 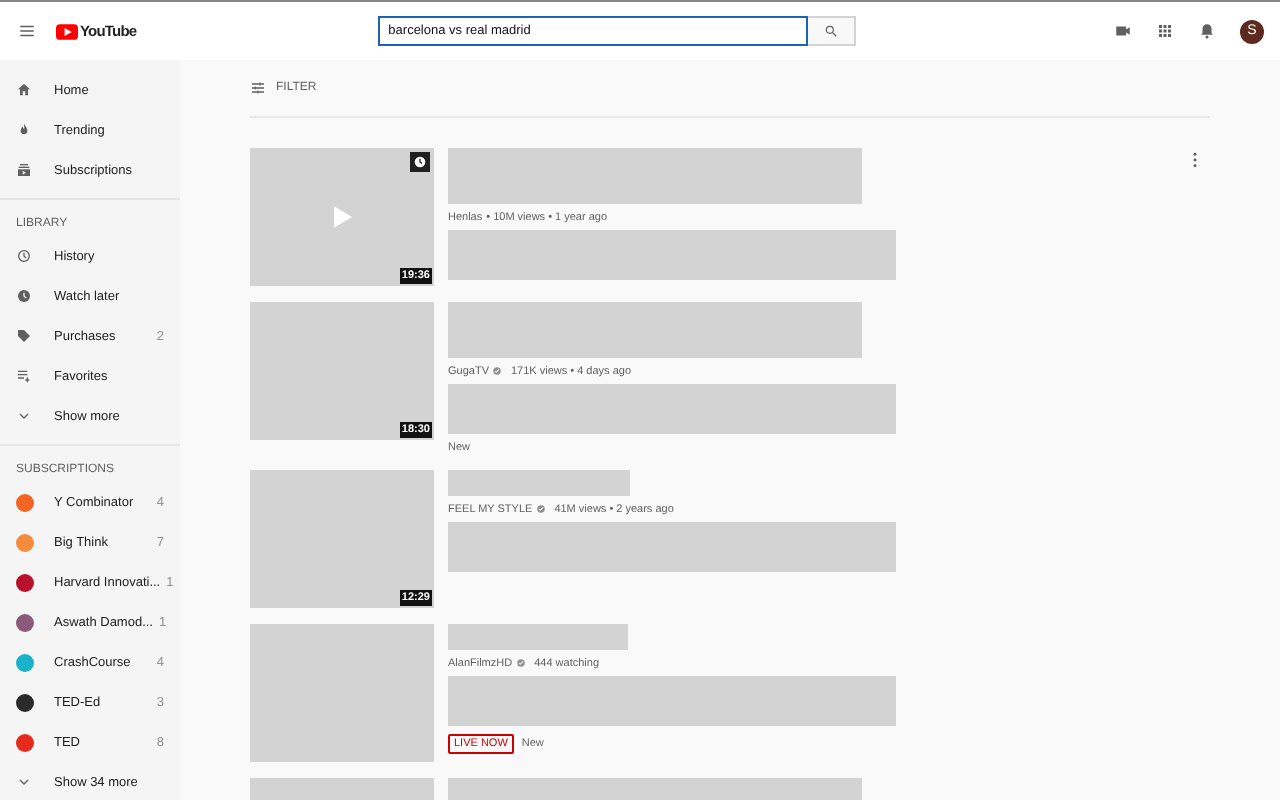 What do you see at coordinates (24, 336) in the screenshot?
I see `tag-icon` at bounding box center [24, 336].